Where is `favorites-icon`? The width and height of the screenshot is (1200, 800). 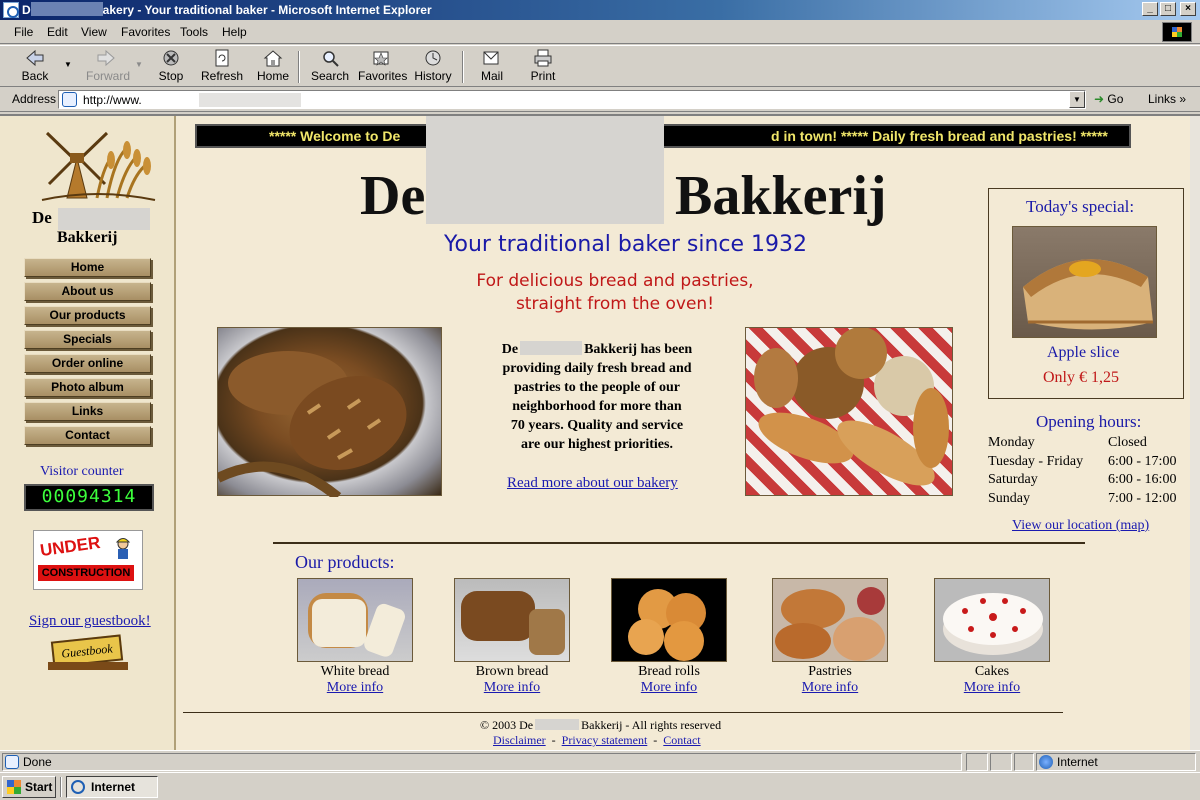 favorites-icon is located at coordinates (381, 58).